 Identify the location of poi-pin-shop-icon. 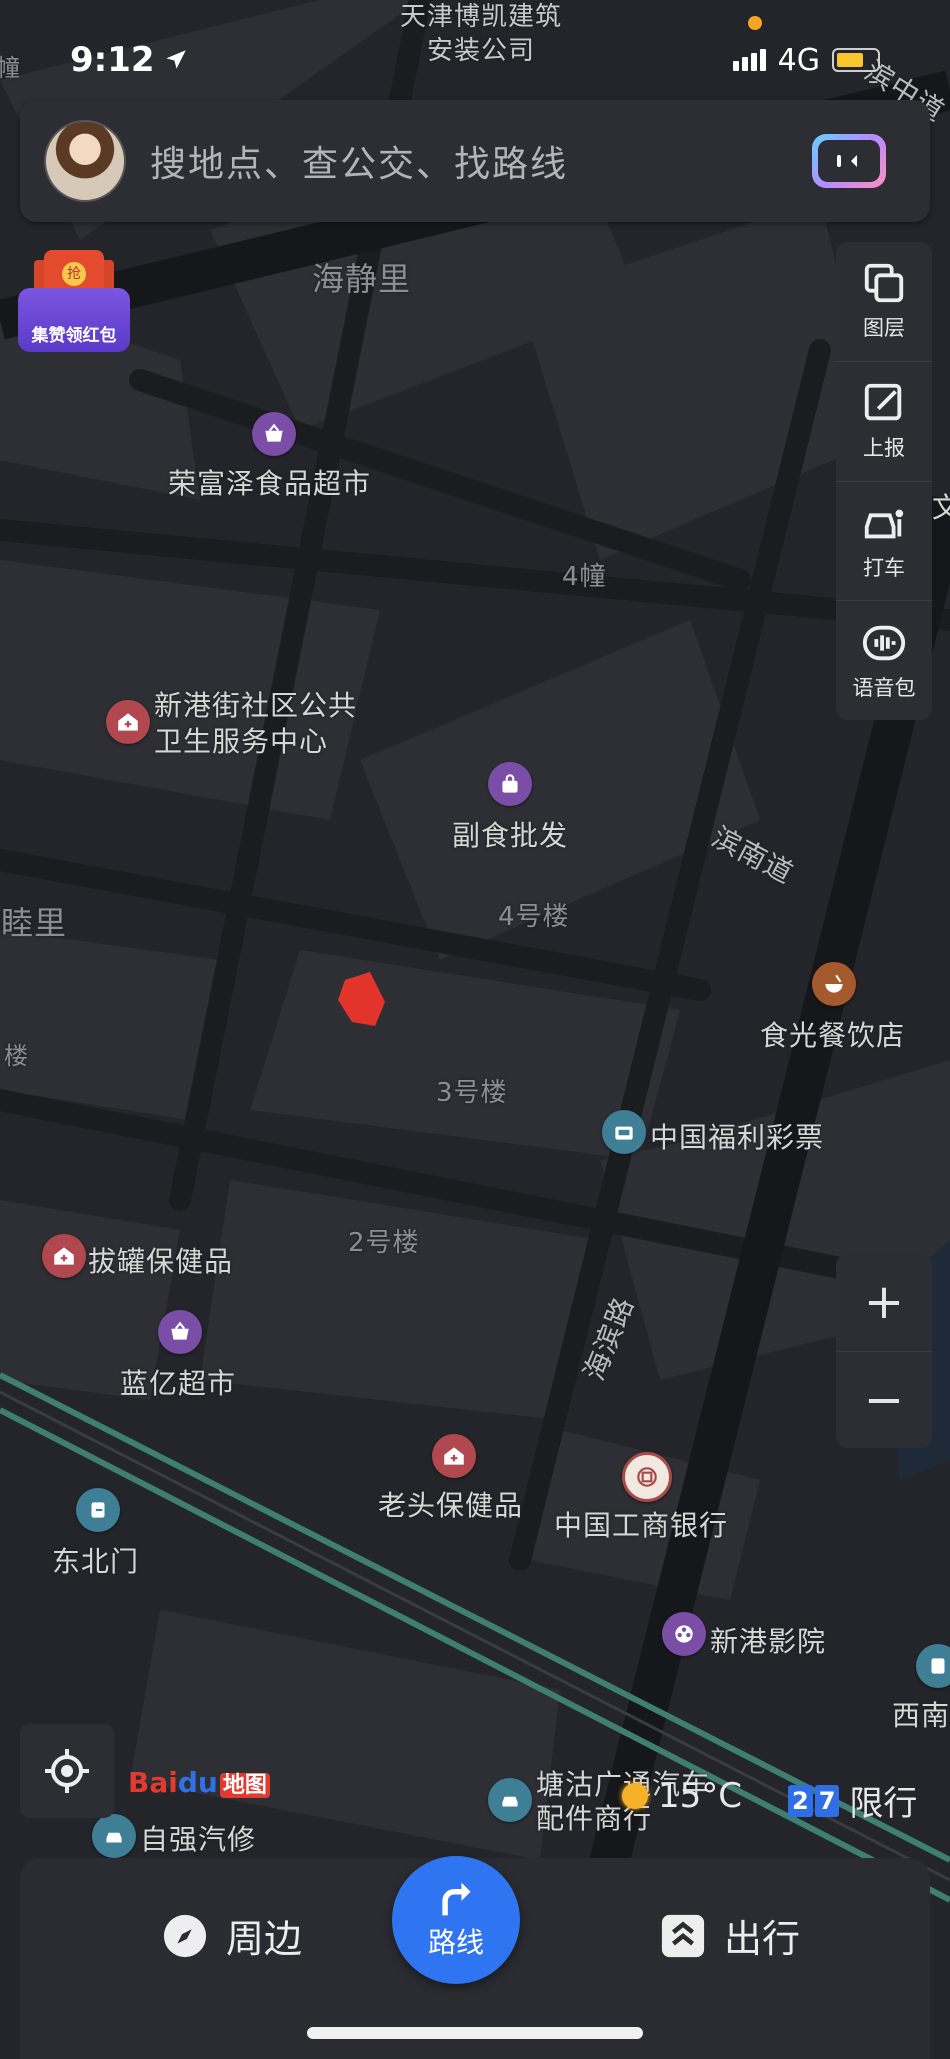
(510, 784).